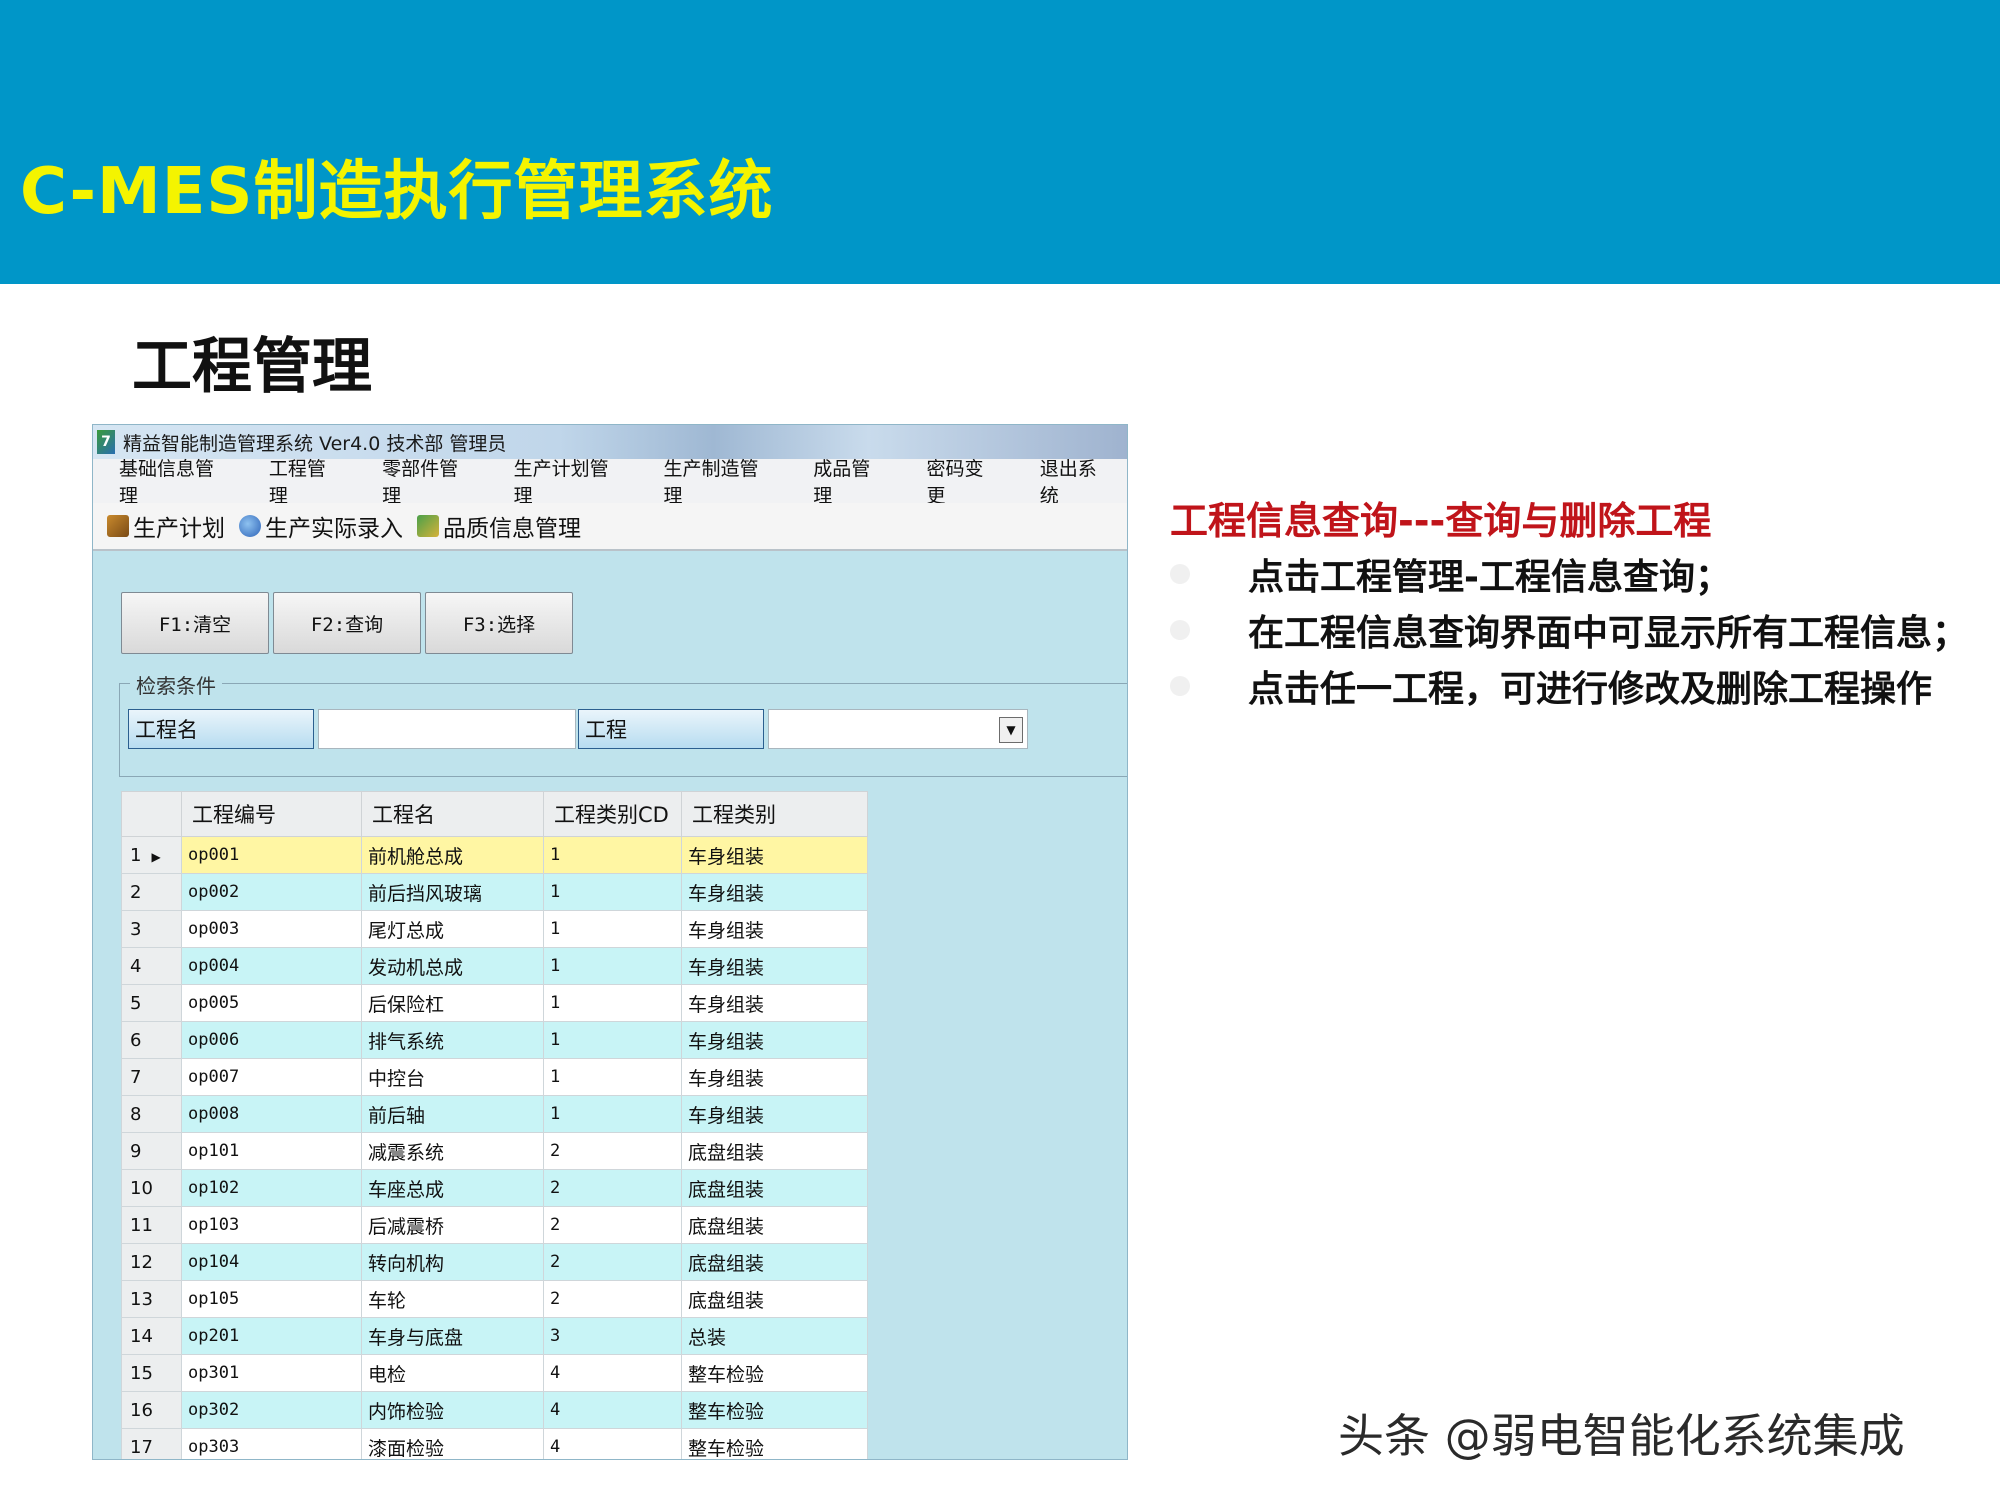  What do you see at coordinates (452, 1188) in the screenshot?
I see `cell-name: 车座总成` at bounding box center [452, 1188].